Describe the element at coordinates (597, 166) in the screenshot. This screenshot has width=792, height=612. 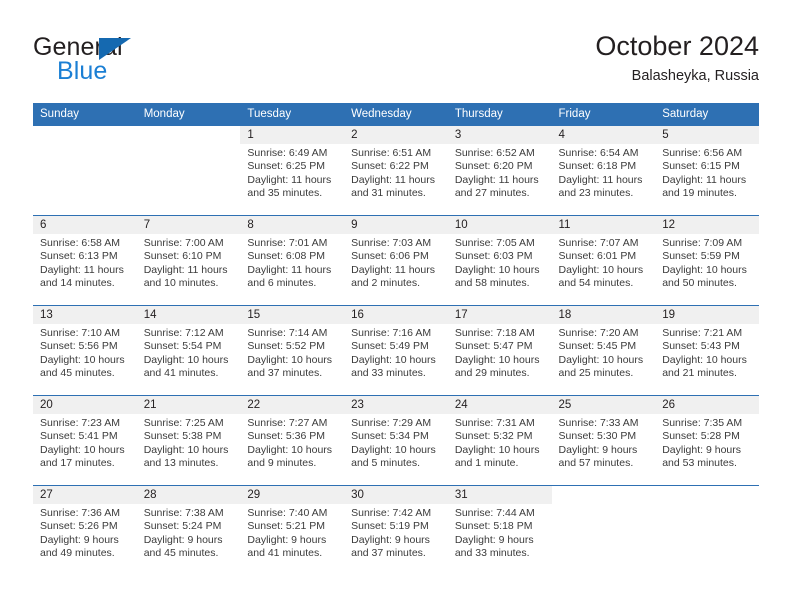
I see `sunset-text: Sunset: 6:18 PM` at that location.